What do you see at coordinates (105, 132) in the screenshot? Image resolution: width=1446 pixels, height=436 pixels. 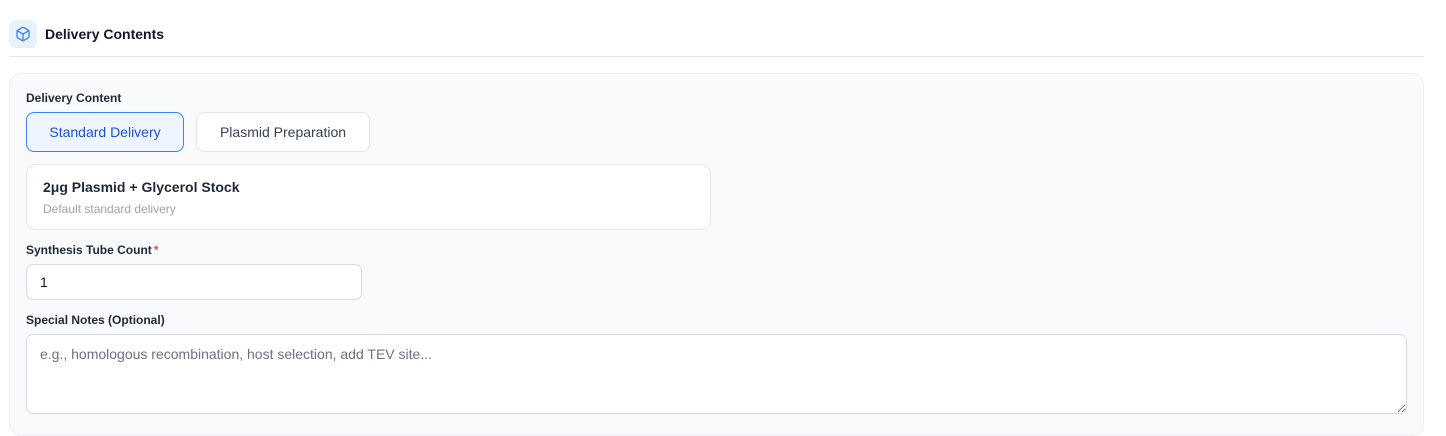 I see `standard-delivery-option: Standard Delivery` at bounding box center [105, 132].